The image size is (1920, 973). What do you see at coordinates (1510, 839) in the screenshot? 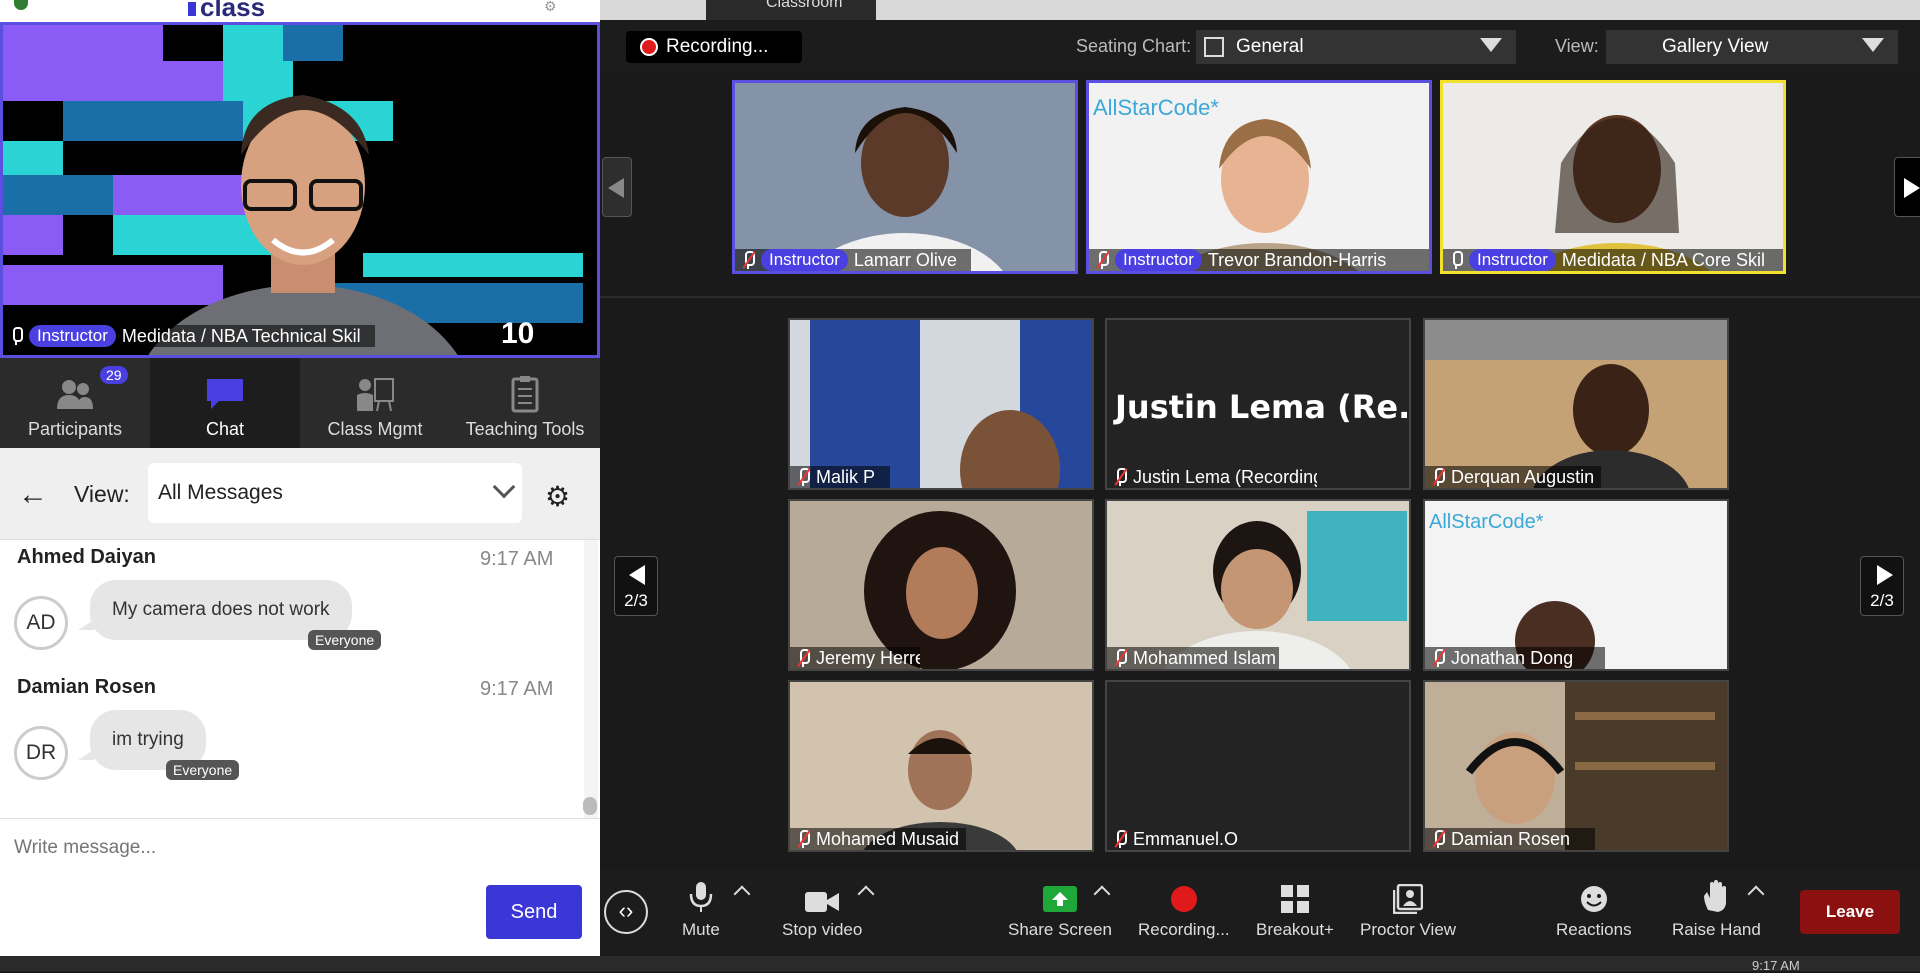
I see `participant-label: Damian Rosen` at bounding box center [1510, 839].